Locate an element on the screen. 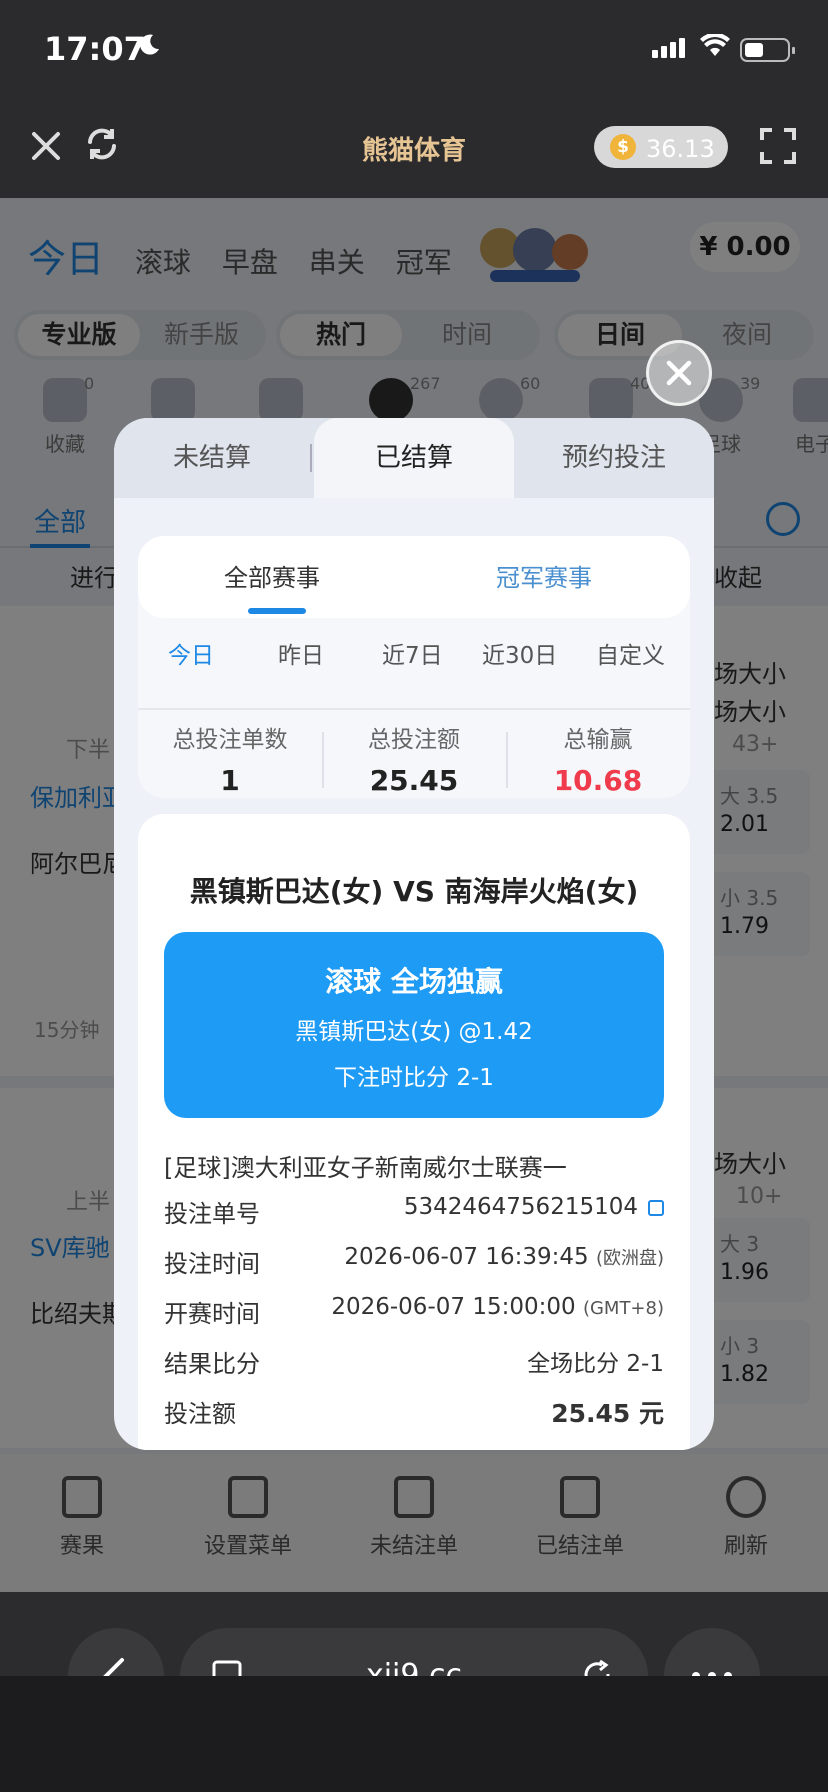 This screenshot has width=828, height=1792. detail-bet-time: 投注时间 2026-06-07 16:39:45 (欧洲盘) is located at coordinates (414, 1261).